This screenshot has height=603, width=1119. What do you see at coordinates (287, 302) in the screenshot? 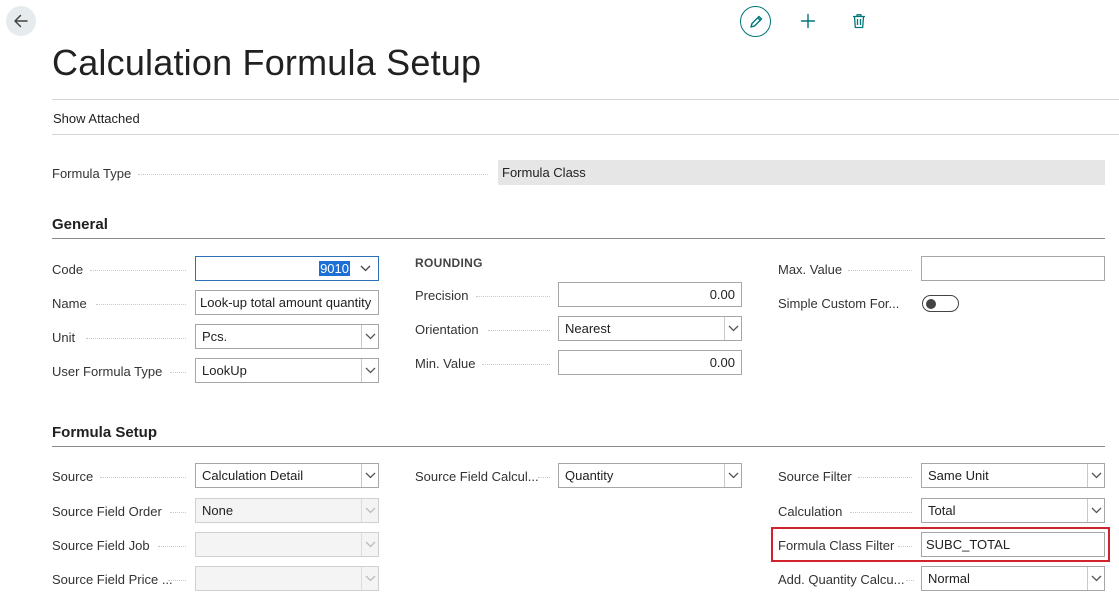
I see `name-field: Look-up total amount quantity` at bounding box center [287, 302].